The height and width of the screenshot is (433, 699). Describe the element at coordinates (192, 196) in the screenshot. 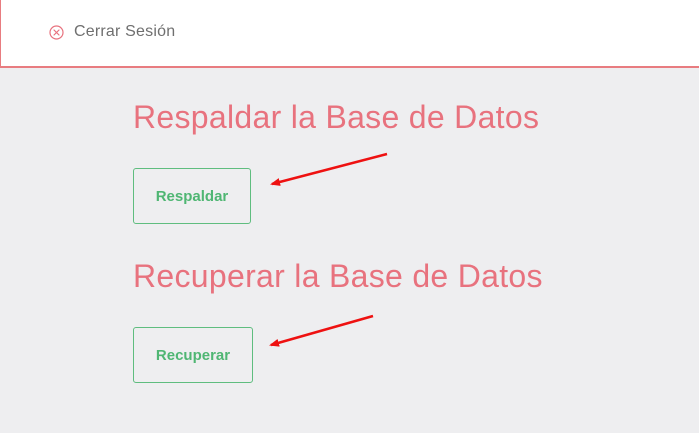

I see `backup-button: Respaldar` at that location.